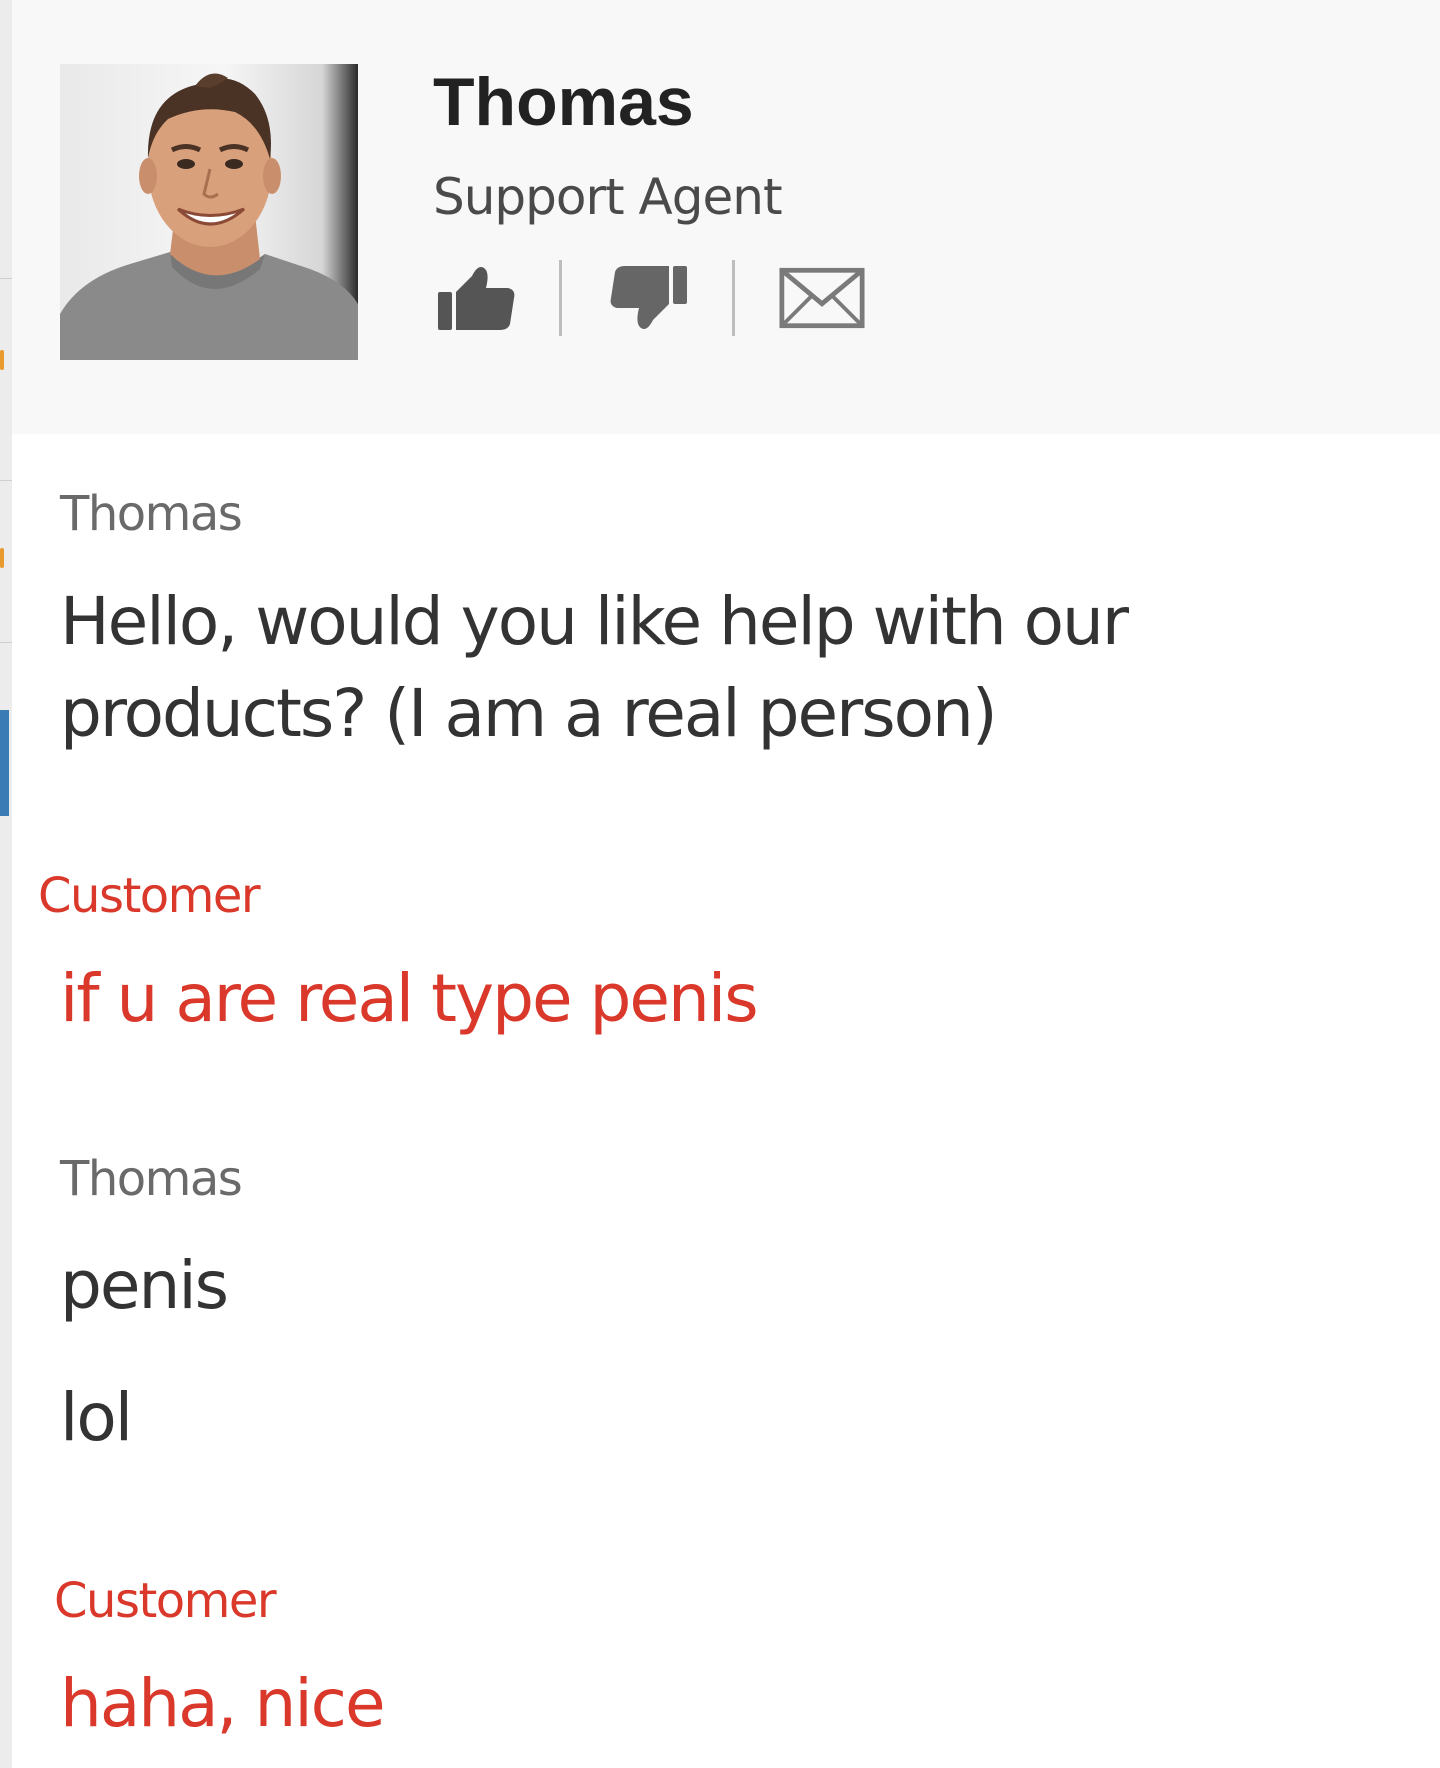 The height and width of the screenshot is (1768, 1440). Describe the element at coordinates (96, 1417) in the screenshot. I see `message-text: lol` at that location.